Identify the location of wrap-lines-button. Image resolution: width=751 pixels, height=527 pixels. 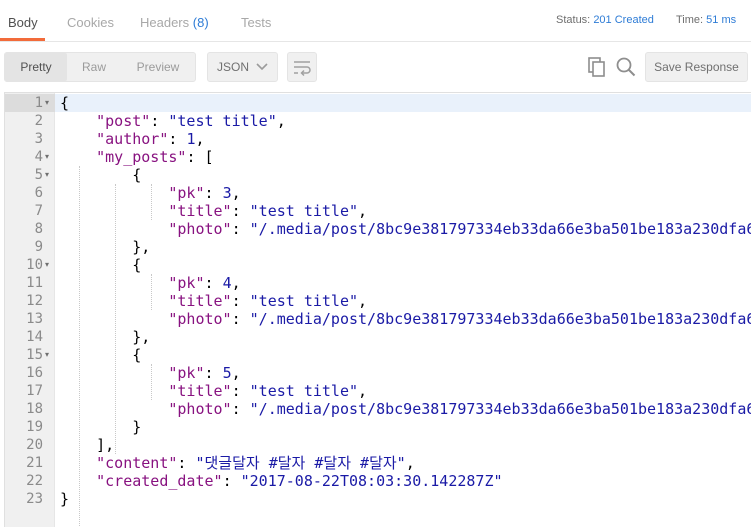
(302, 67).